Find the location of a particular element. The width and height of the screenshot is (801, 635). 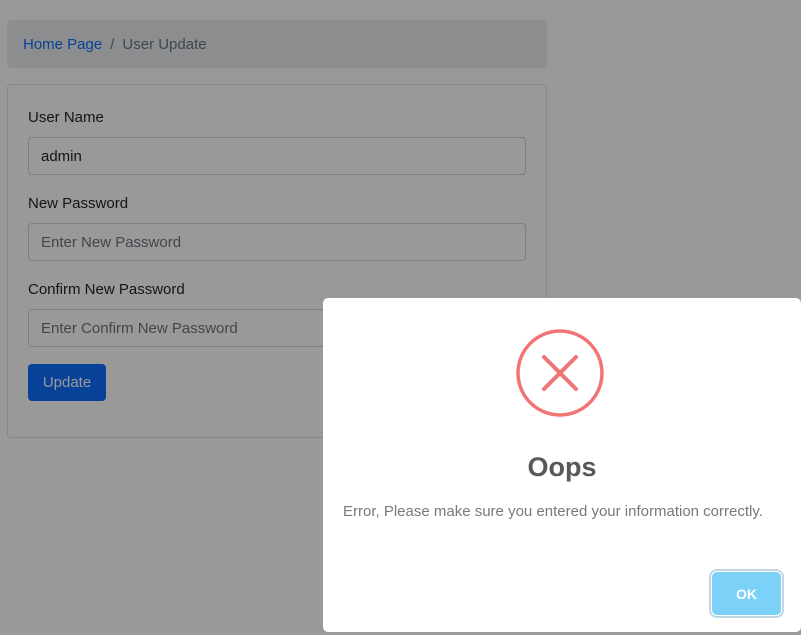

error-x-icon is located at coordinates (560, 373).